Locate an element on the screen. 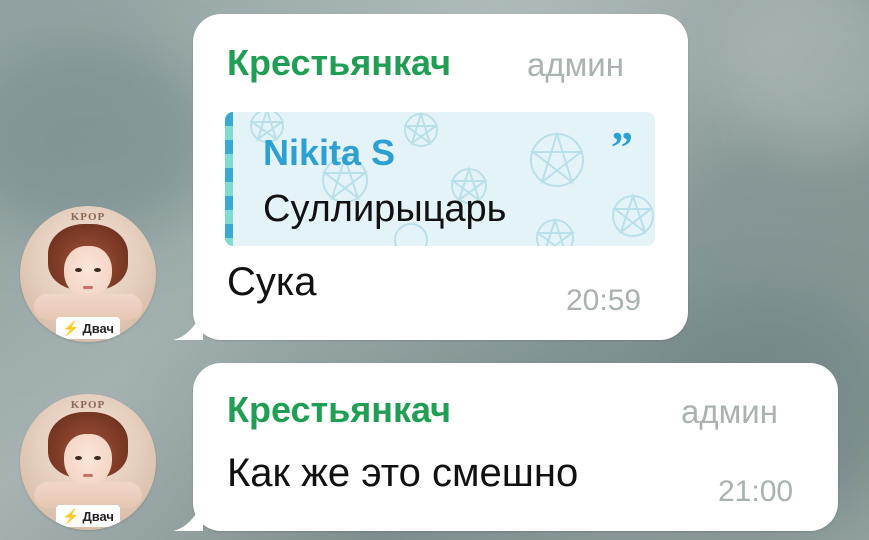  reply-quote: Nikita S Суллирыцарь ” is located at coordinates (440, 179).